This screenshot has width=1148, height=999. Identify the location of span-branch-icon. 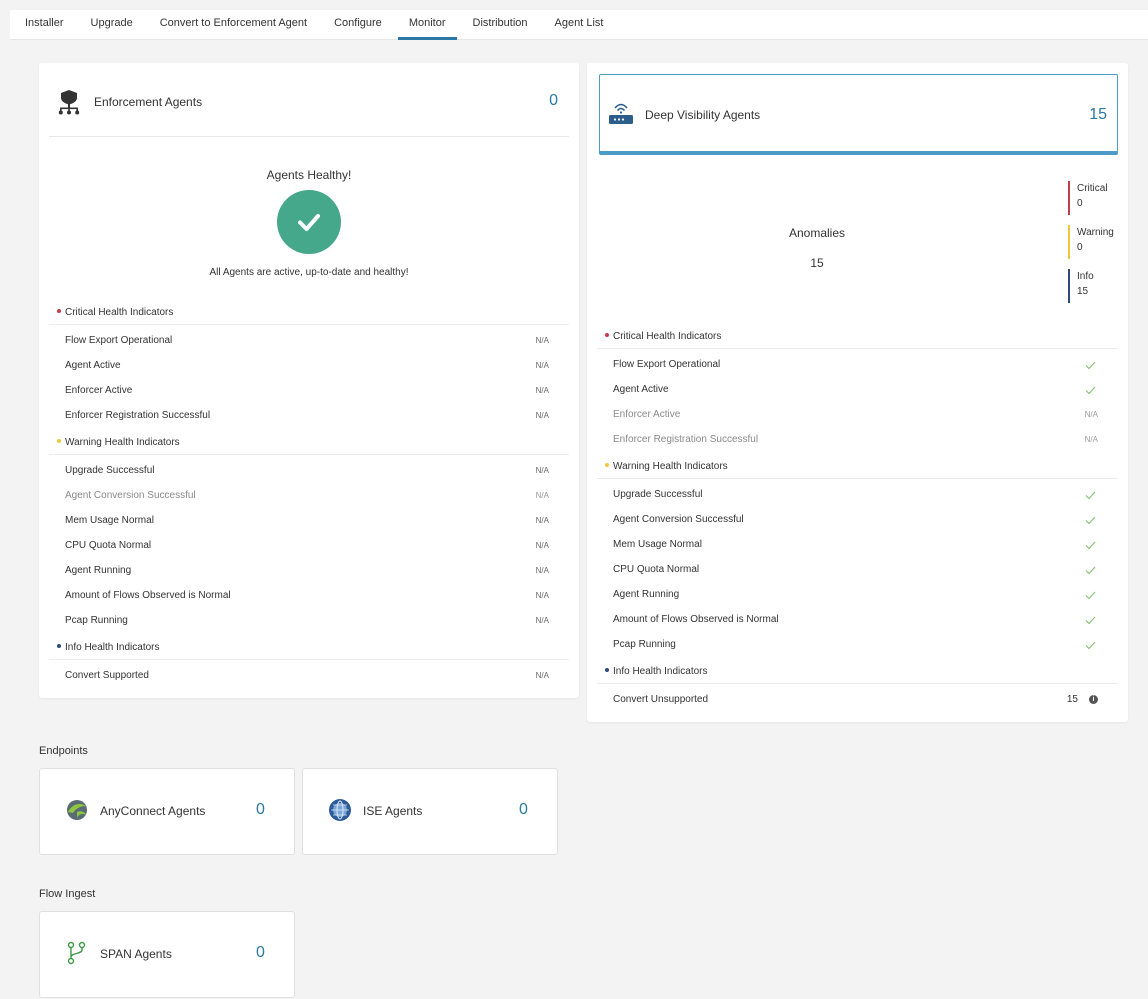
(77, 953).